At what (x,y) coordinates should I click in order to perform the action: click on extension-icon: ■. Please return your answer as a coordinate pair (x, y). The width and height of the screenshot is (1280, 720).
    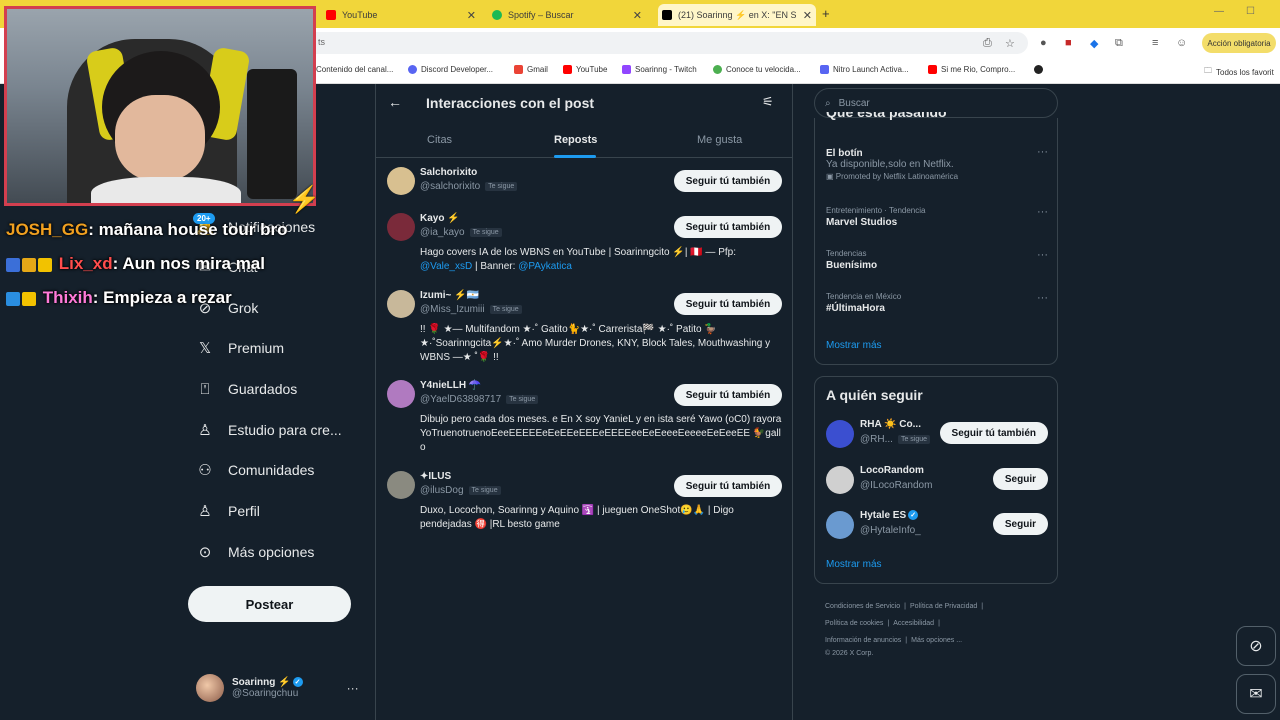
    Looking at the image, I should click on (1068, 43).